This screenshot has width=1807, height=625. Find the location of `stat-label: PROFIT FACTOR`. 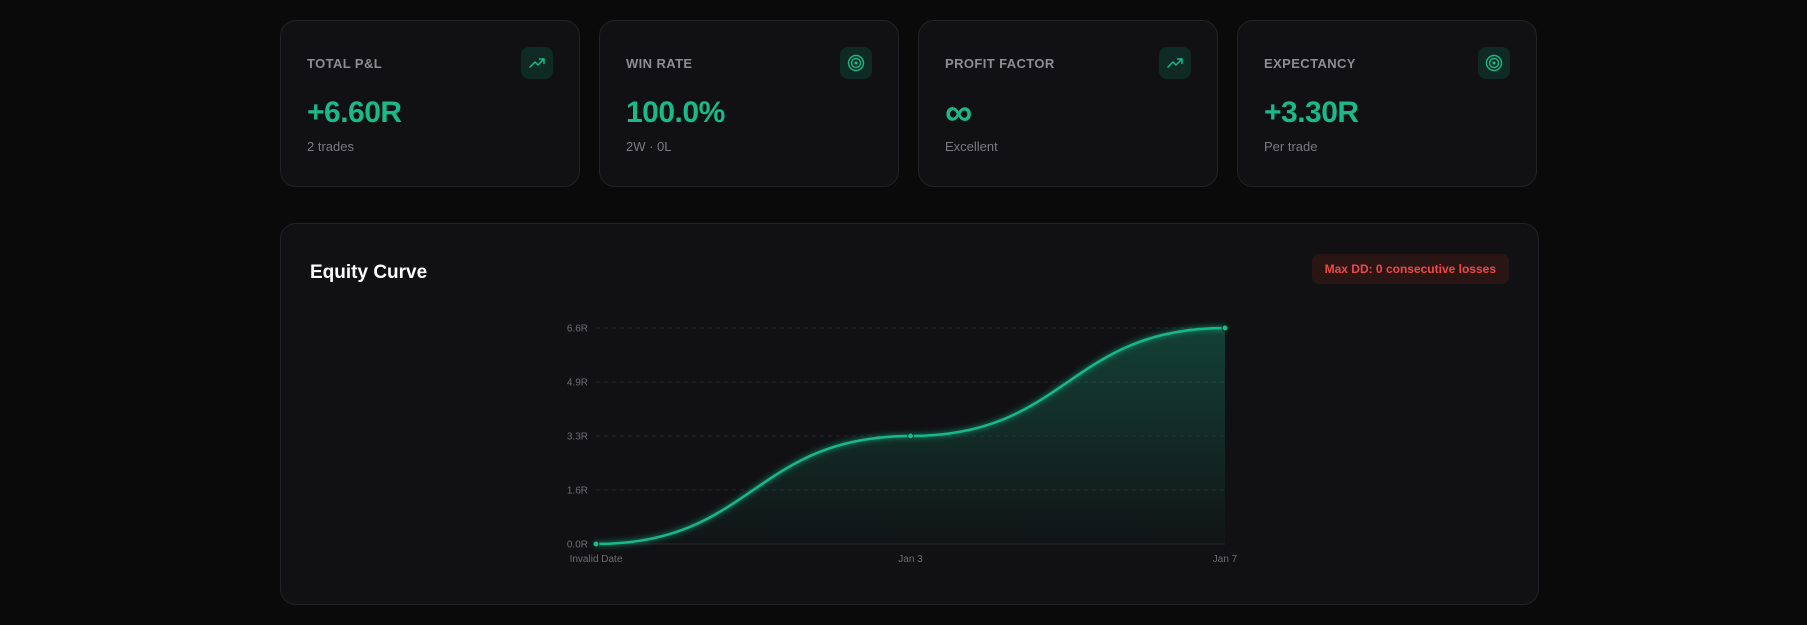

stat-label: PROFIT FACTOR is located at coordinates (1000, 63).